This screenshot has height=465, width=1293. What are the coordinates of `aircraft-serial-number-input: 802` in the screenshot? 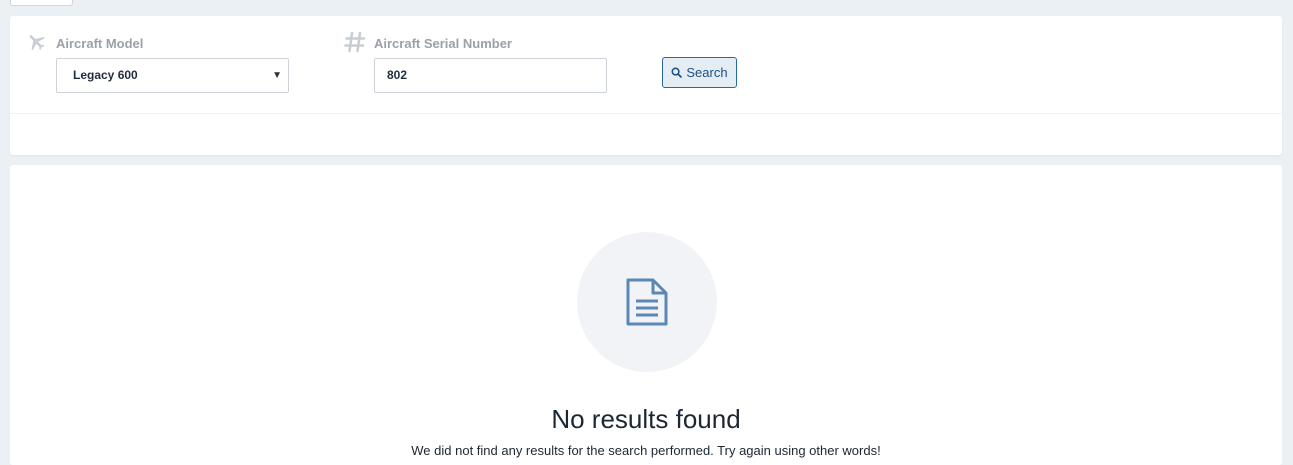 It's located at (490, 75).